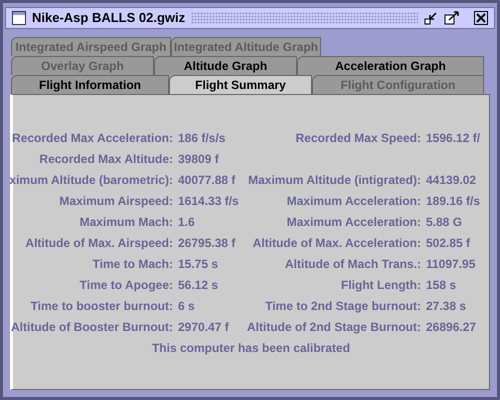 This screenshot has width=500, height=400. Describe the element at coordinates (453, 201) in the screenshot. I see `field-value: 189.16 f/s` at that location.